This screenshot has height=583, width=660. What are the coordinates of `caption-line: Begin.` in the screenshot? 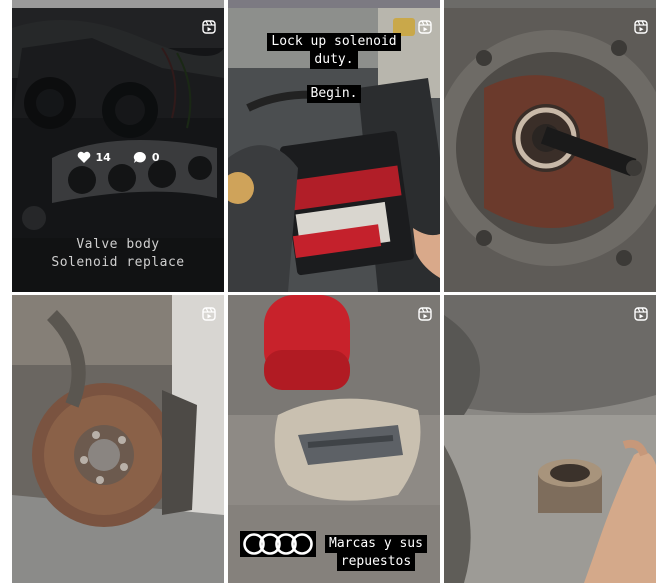 It's located at (334, 94).